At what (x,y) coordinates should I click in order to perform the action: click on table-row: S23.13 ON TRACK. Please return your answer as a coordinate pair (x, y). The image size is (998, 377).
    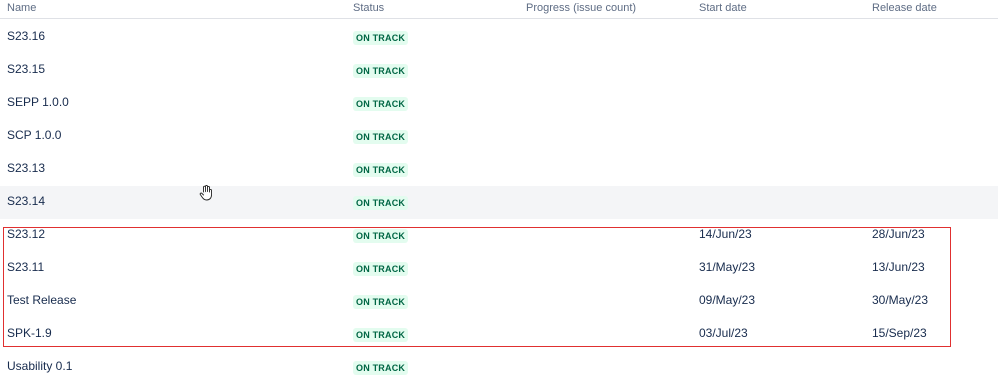
    Looking at the image, I should click on (499, 169).